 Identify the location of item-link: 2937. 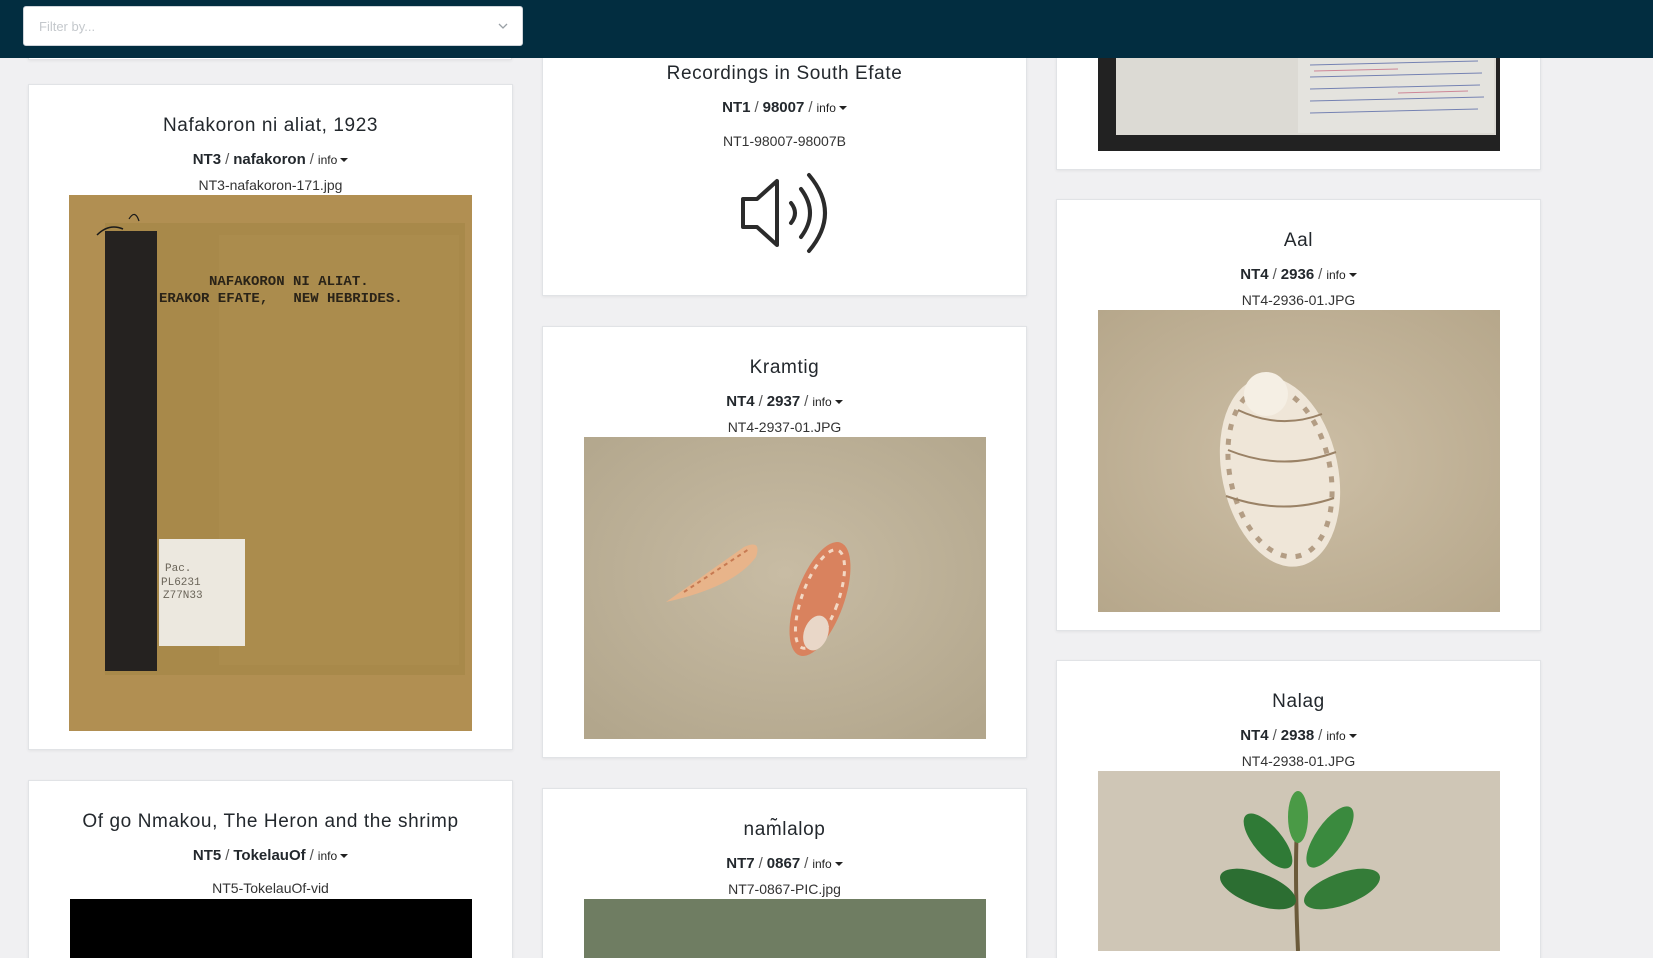
(783, 401).